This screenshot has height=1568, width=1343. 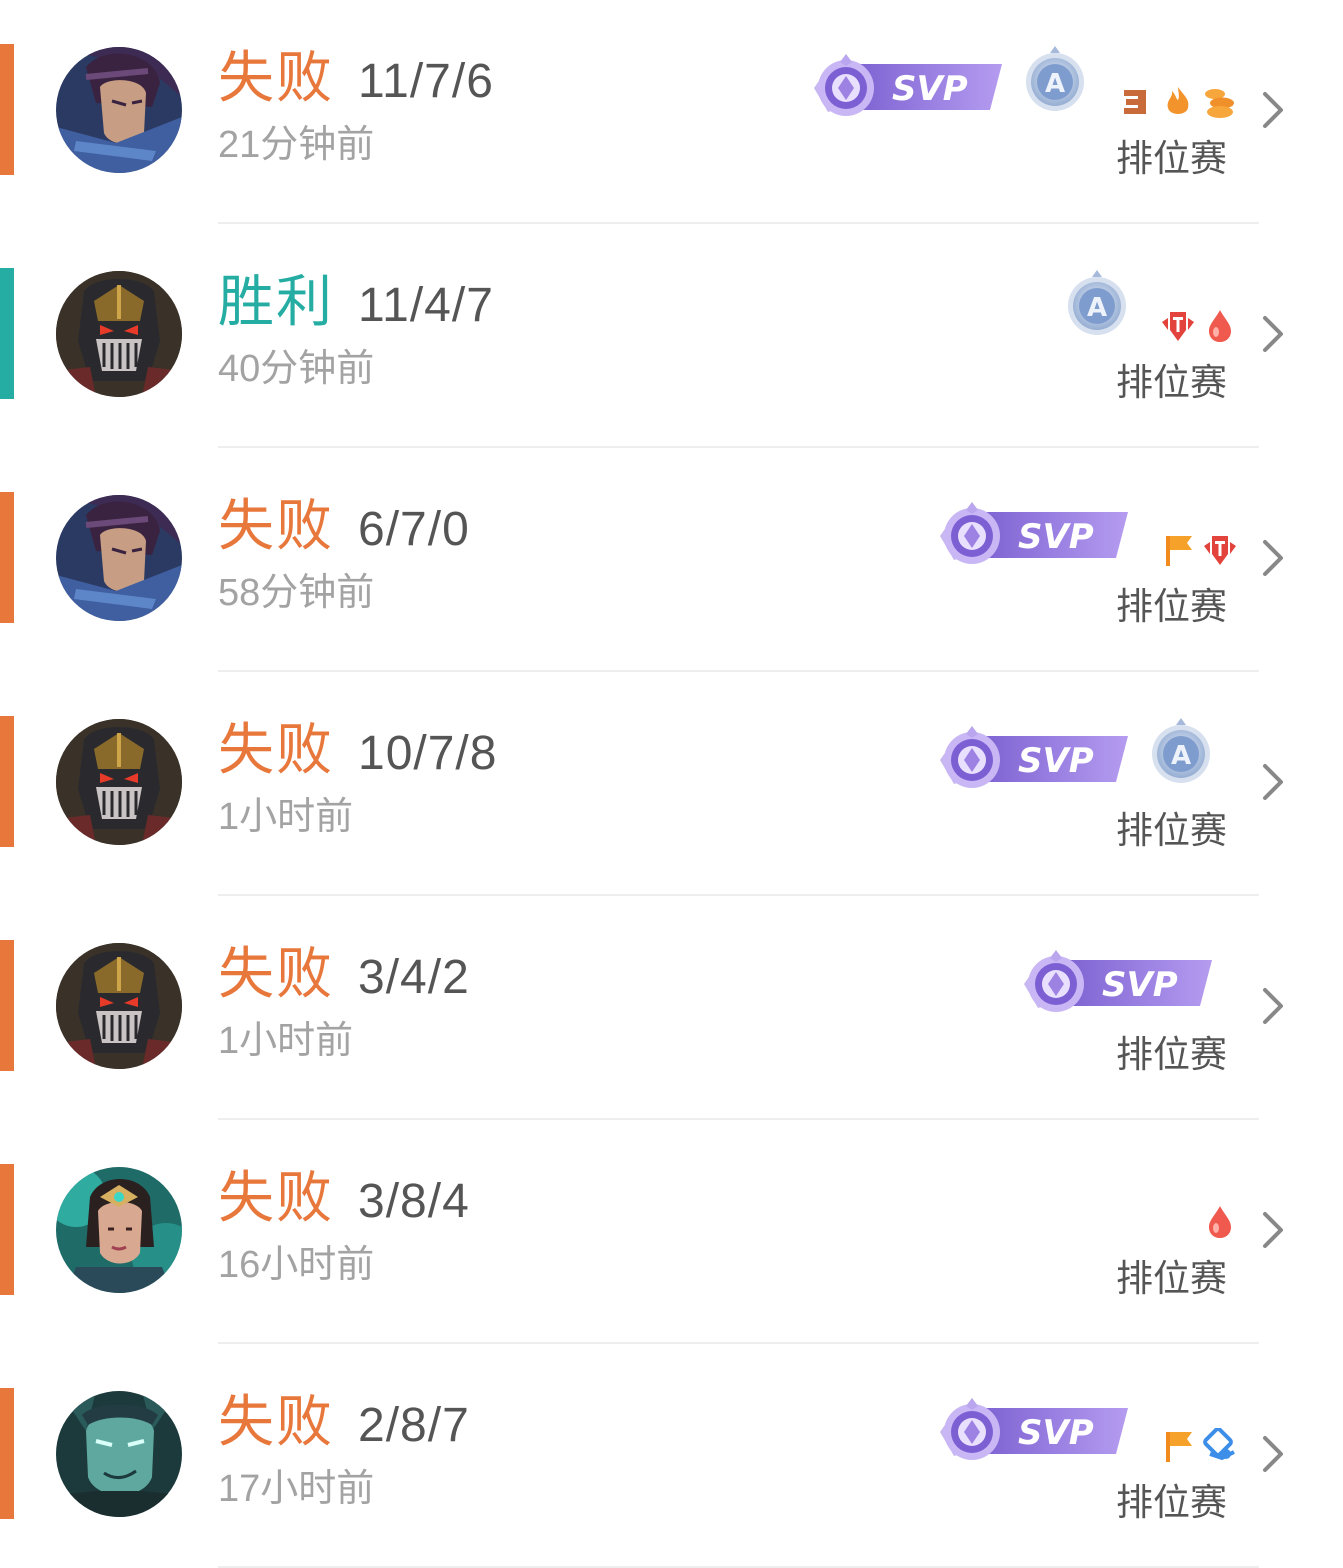 I want to click on vision-icon, so click(x=1220, y=1445).